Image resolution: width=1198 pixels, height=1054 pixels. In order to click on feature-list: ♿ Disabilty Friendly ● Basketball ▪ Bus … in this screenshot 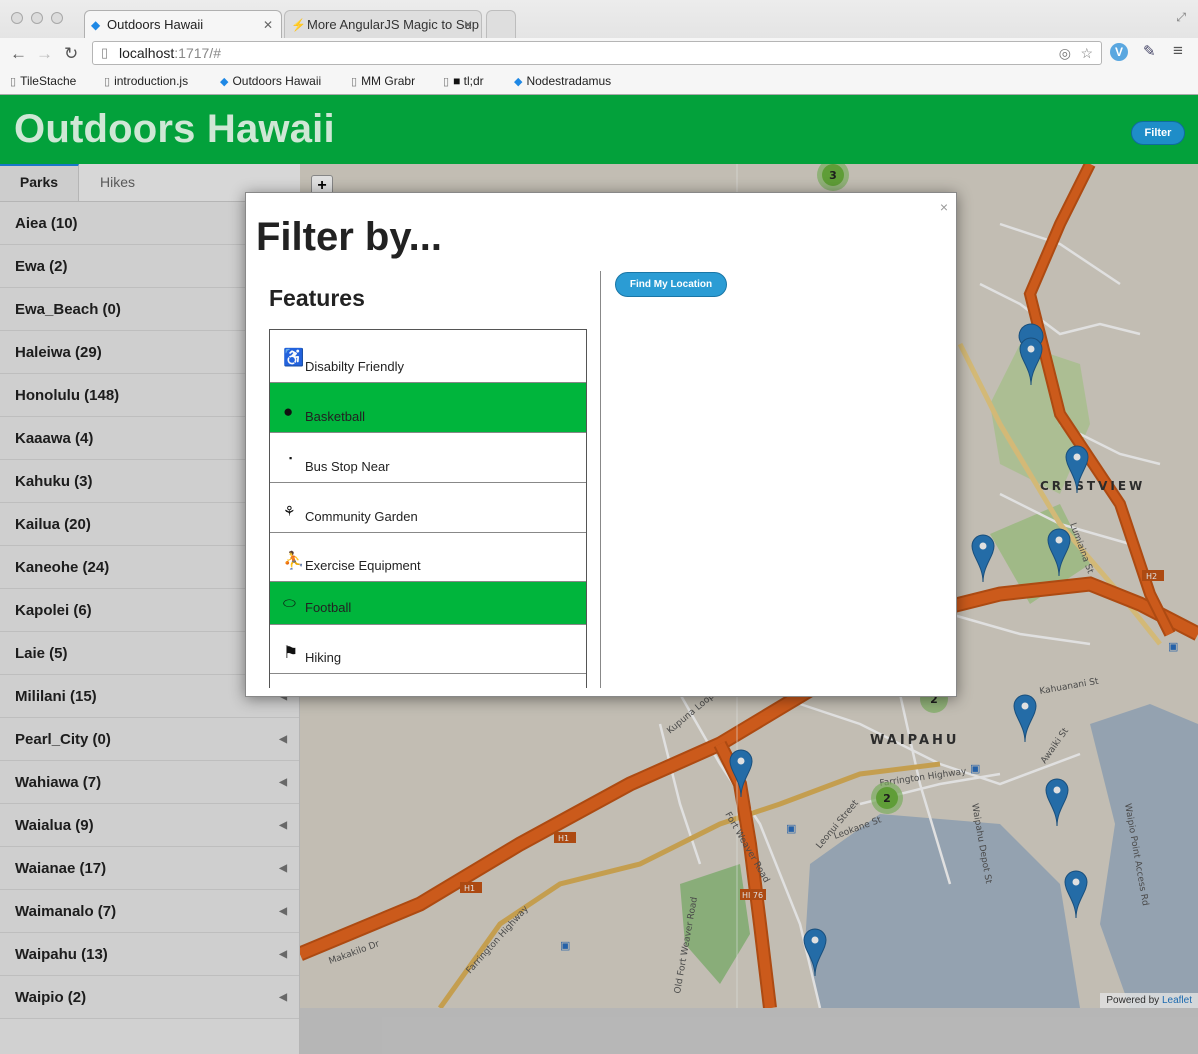, I will do `click(428, 508)`.